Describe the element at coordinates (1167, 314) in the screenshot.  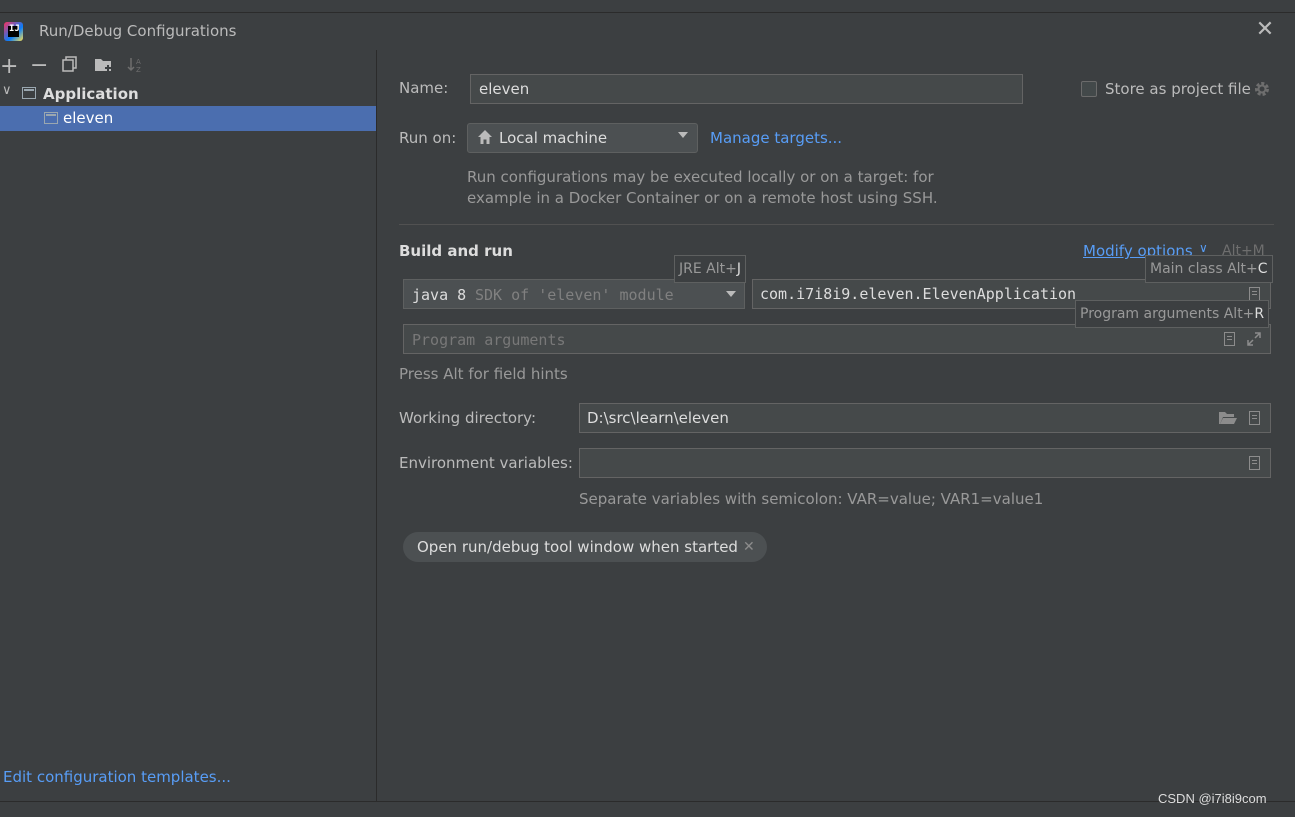
I see `program-arguments-tooltip-text: Program arguments Alt+` at that location.